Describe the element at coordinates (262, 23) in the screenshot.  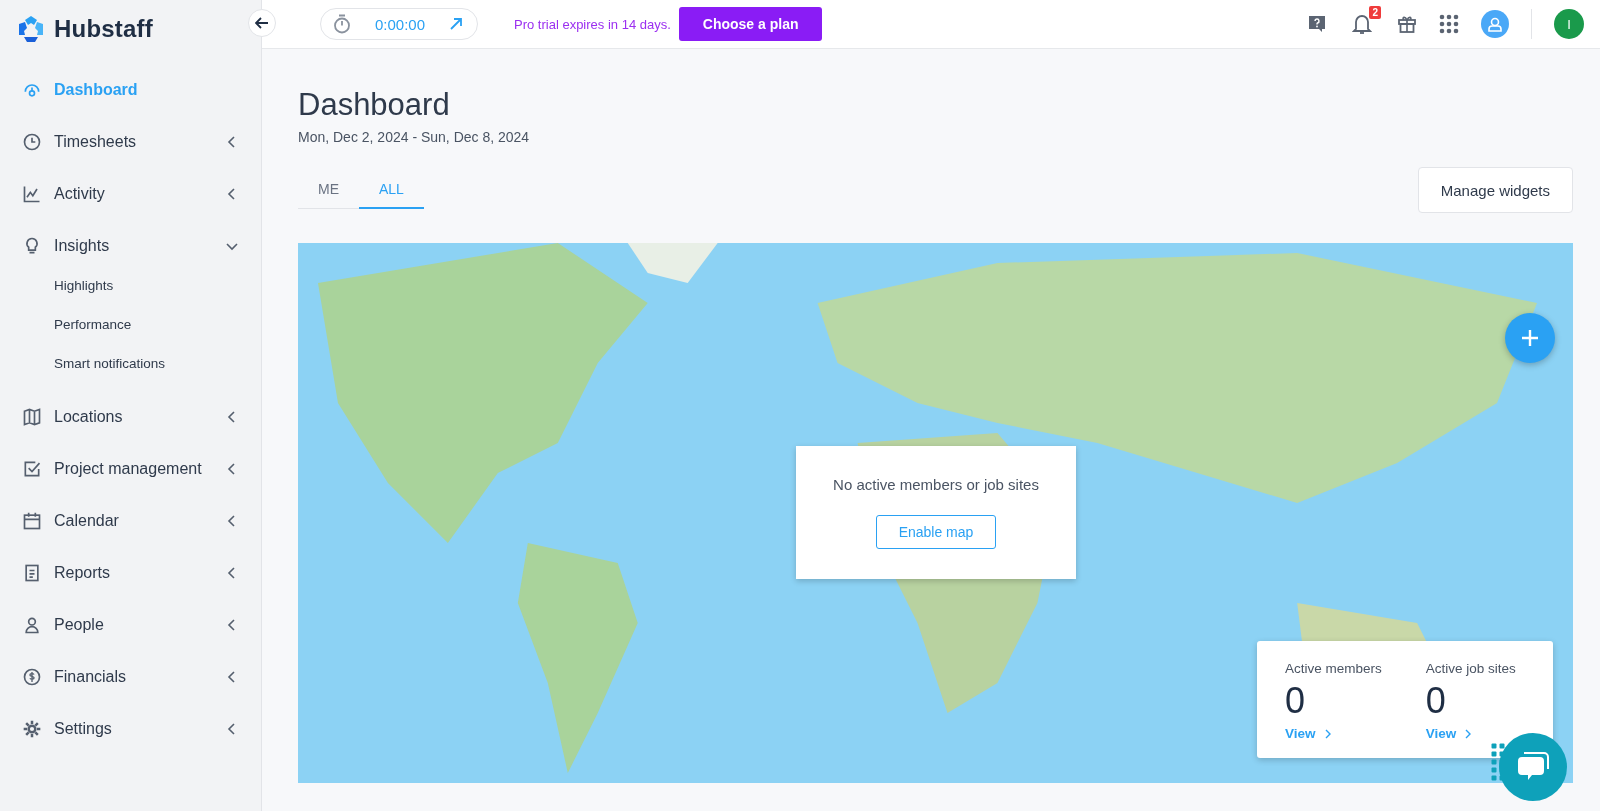
I see `arrow-left-icon` at that location.